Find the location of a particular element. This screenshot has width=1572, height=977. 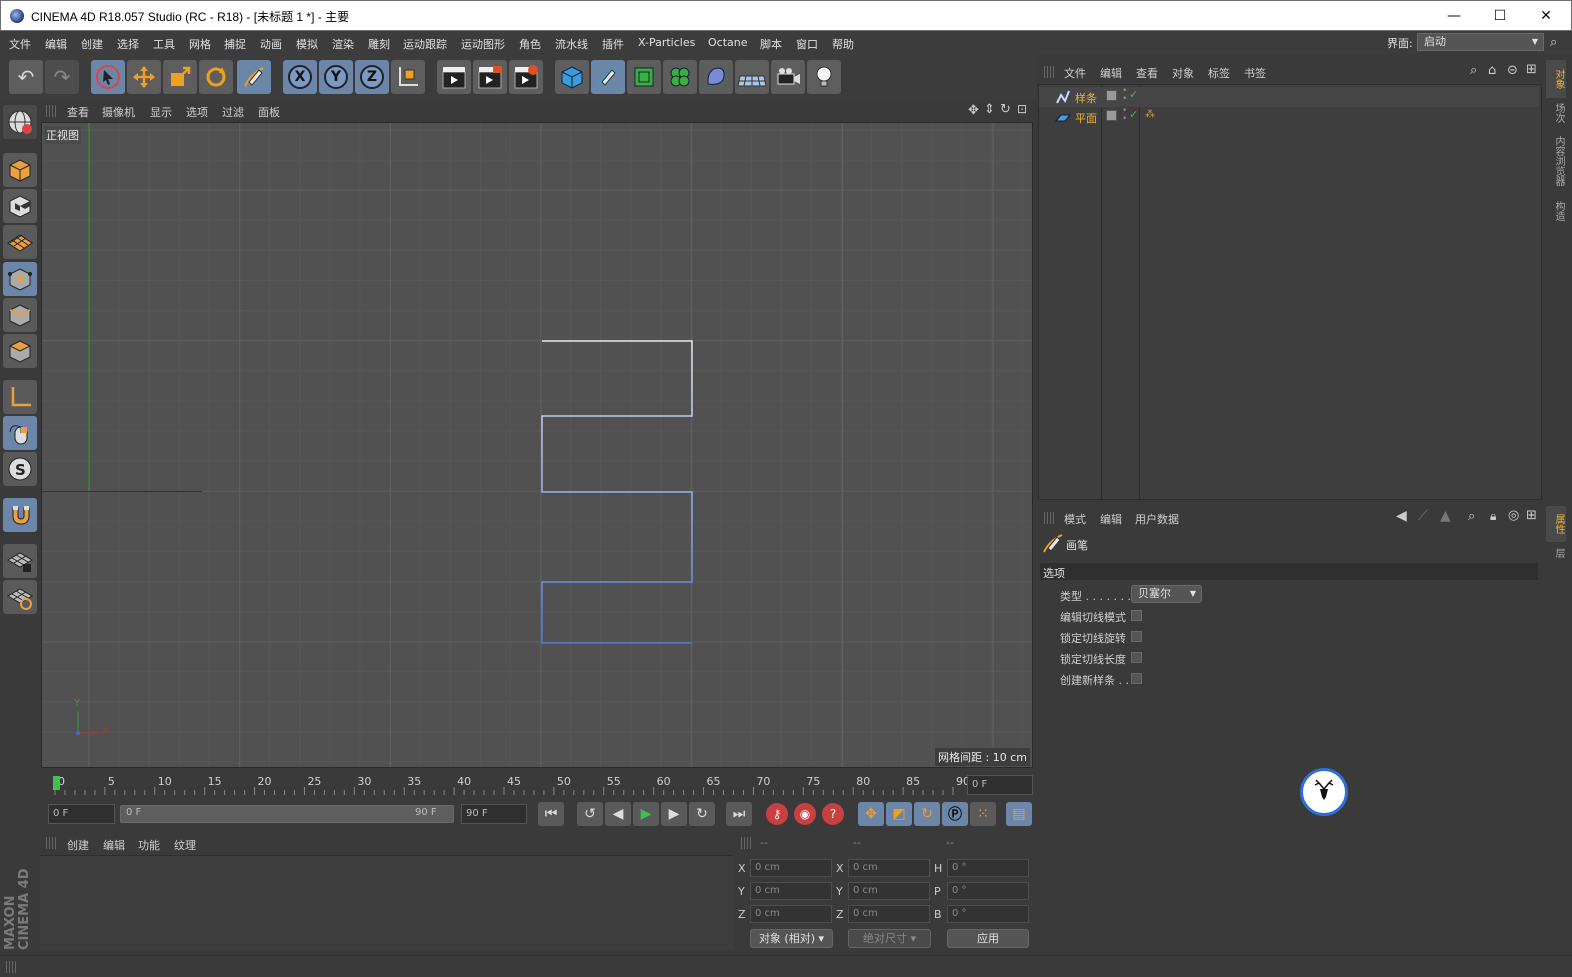

axis-mode-button is located at coordinates (20, 397).